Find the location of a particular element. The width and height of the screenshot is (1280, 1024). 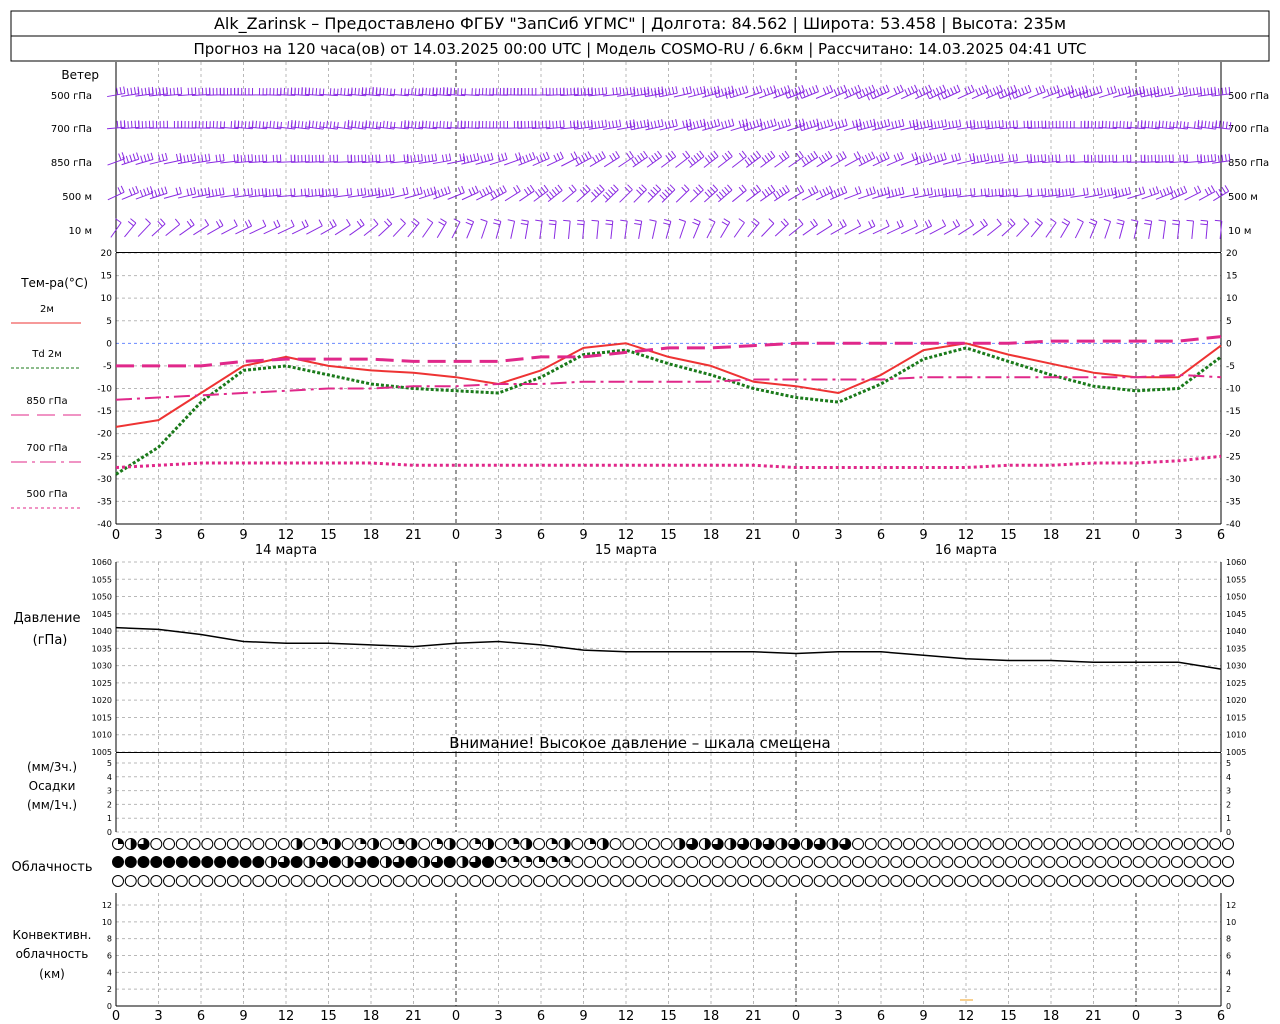

conv-label-3: (км) is located at coordinates (52, 974).